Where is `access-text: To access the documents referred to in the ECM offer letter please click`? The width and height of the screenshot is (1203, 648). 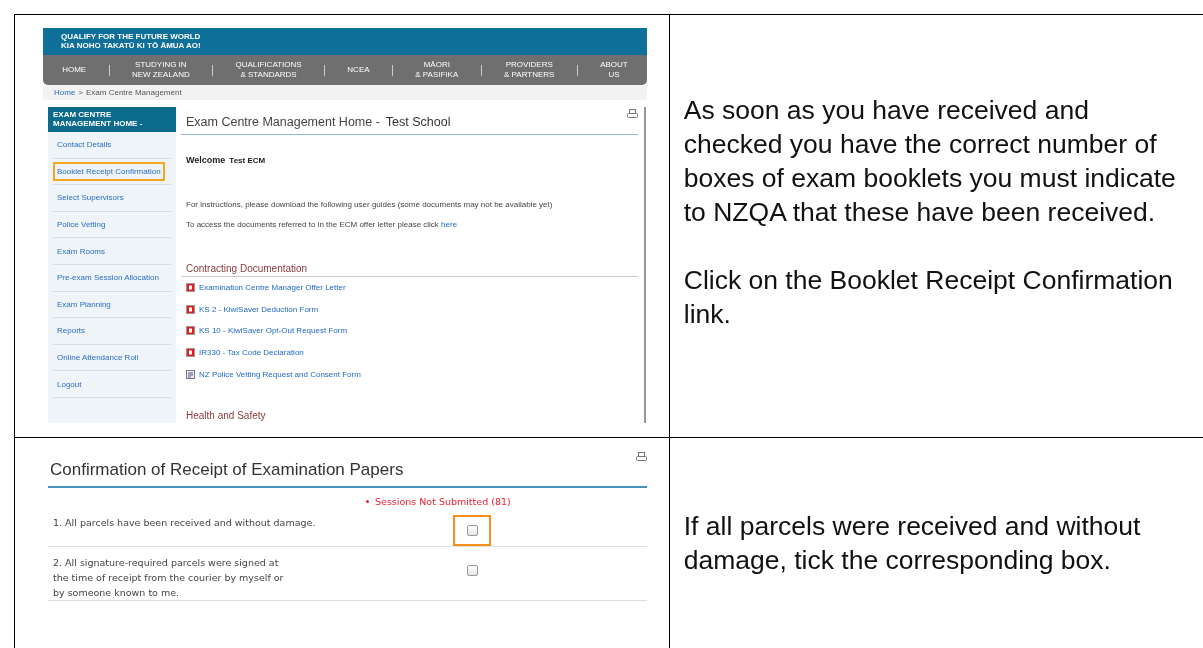
access-text: To access the documents referred to in the ECM offer letter please click is located at coordinates (312, 224).